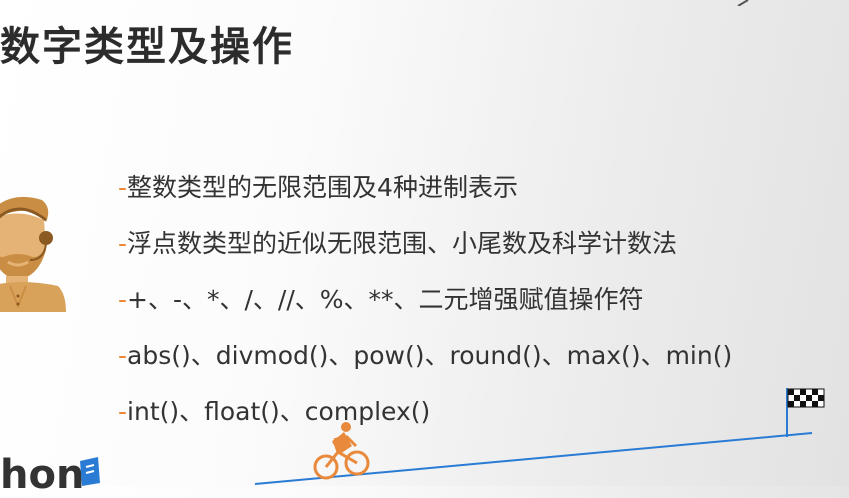 This screenshot has height=498, width=849. What do you see at coordinates (147, 47) in the screenshot?
I see `slide-title: 数字类型及操作` at bounding box center [147, 47].